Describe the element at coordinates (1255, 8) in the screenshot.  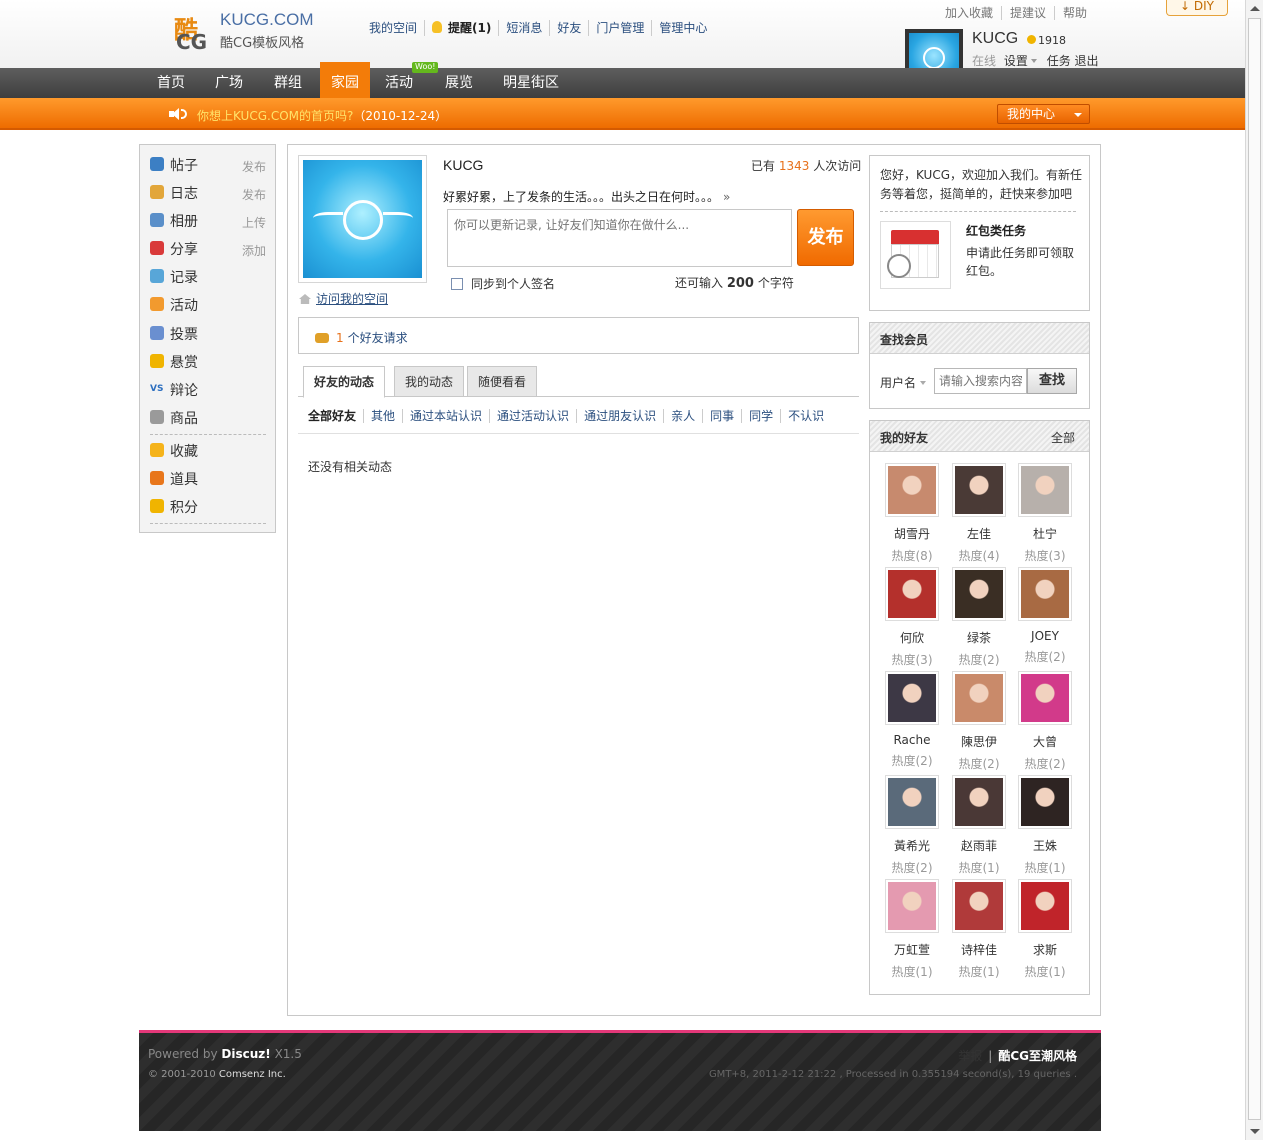
I see `scroll-up-arrow-icon` at that location.